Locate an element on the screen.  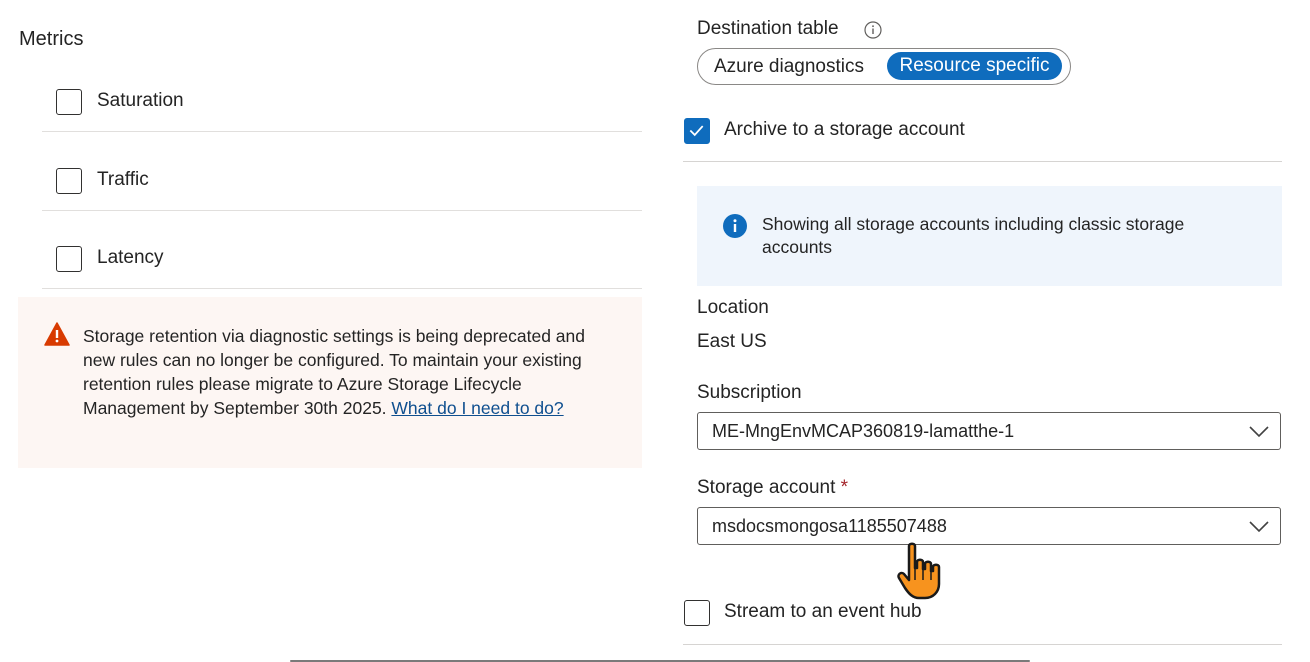
info-circle-icon is located at coordinates (873, 30).